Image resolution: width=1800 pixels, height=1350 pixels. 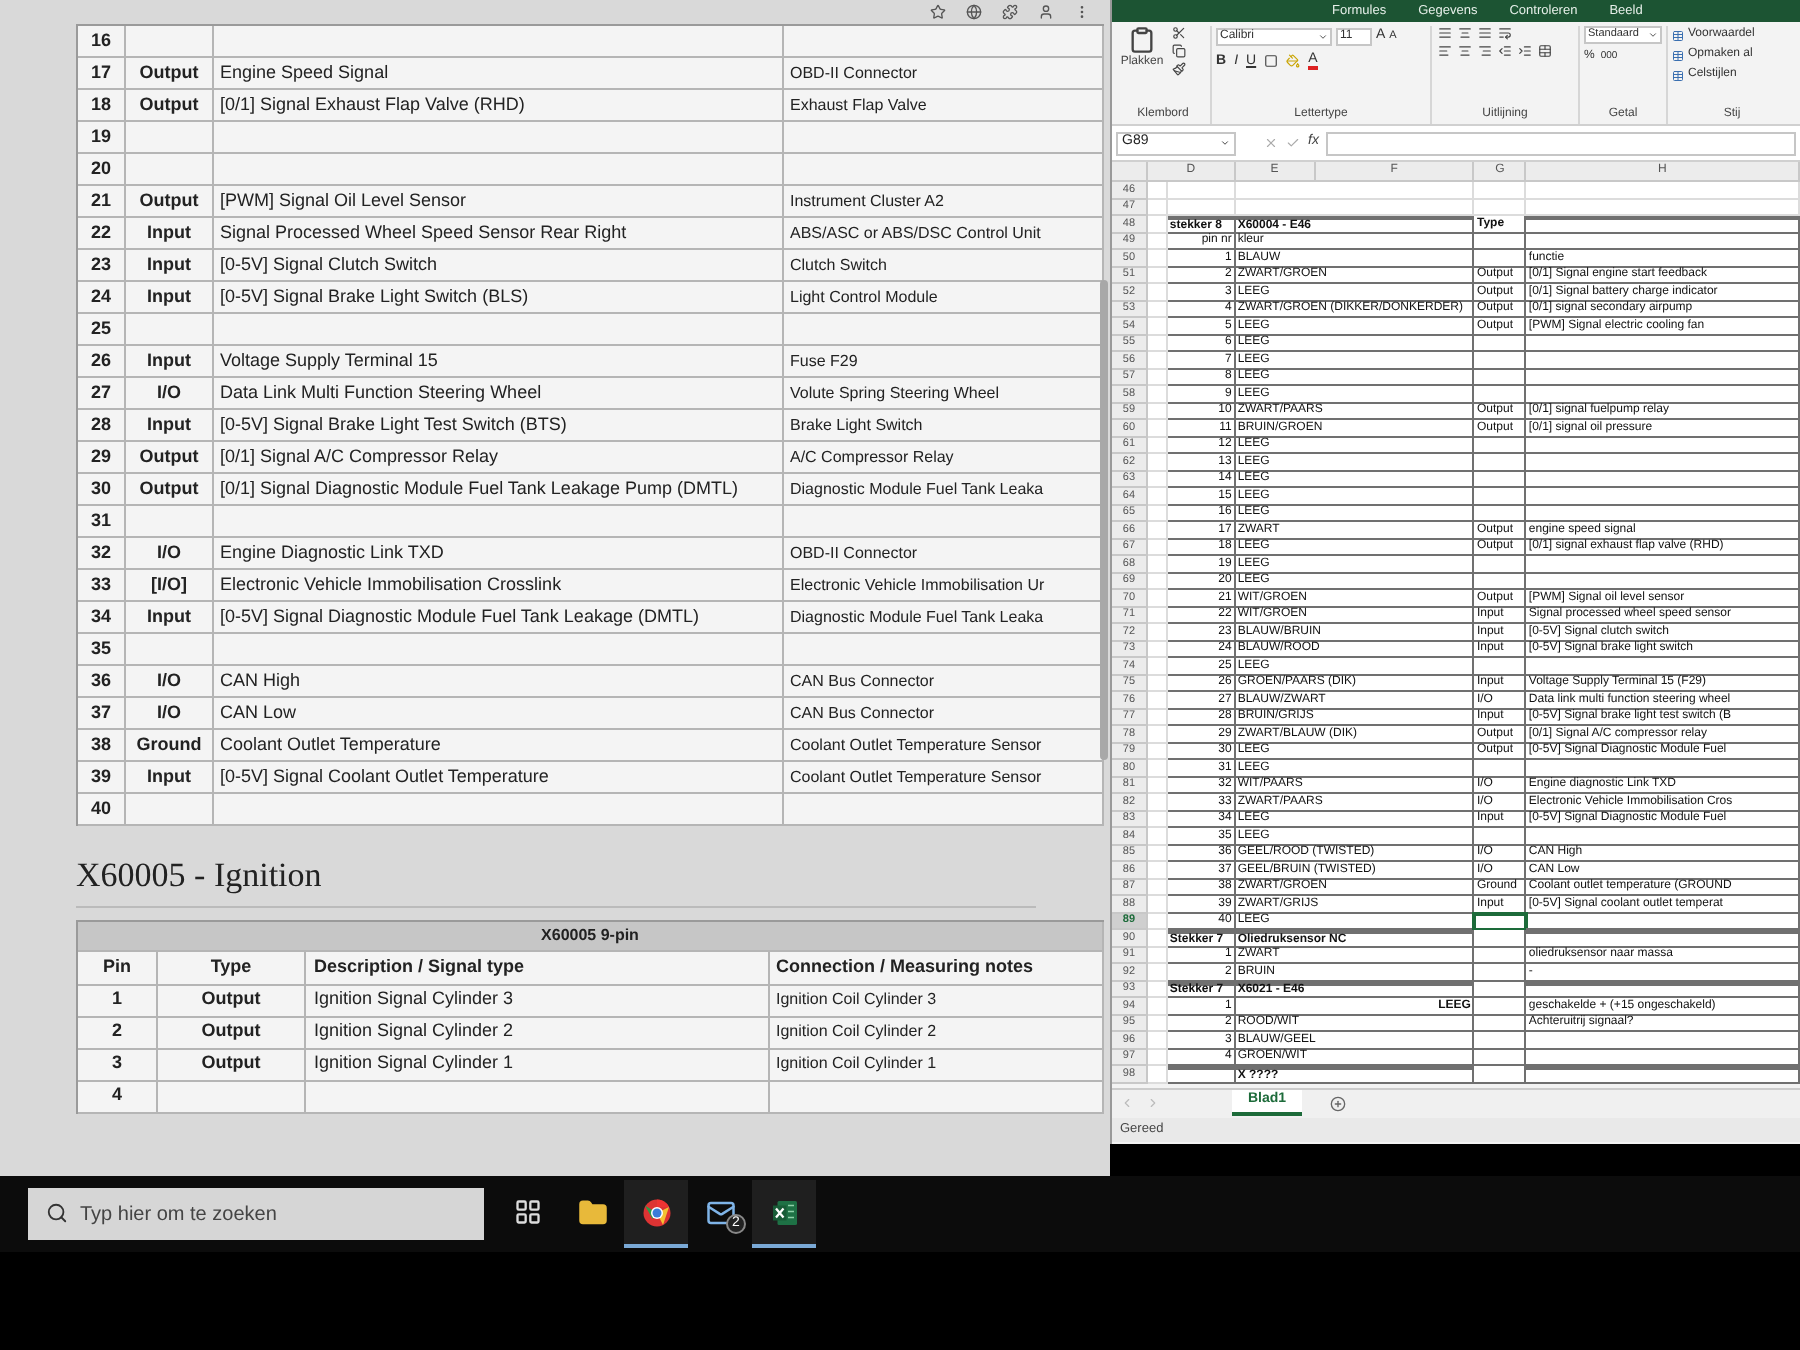 What do you see at coordinates (1545, 51) in the screenshot?
I see `merge-icon` at bounding box center [1545, 51].